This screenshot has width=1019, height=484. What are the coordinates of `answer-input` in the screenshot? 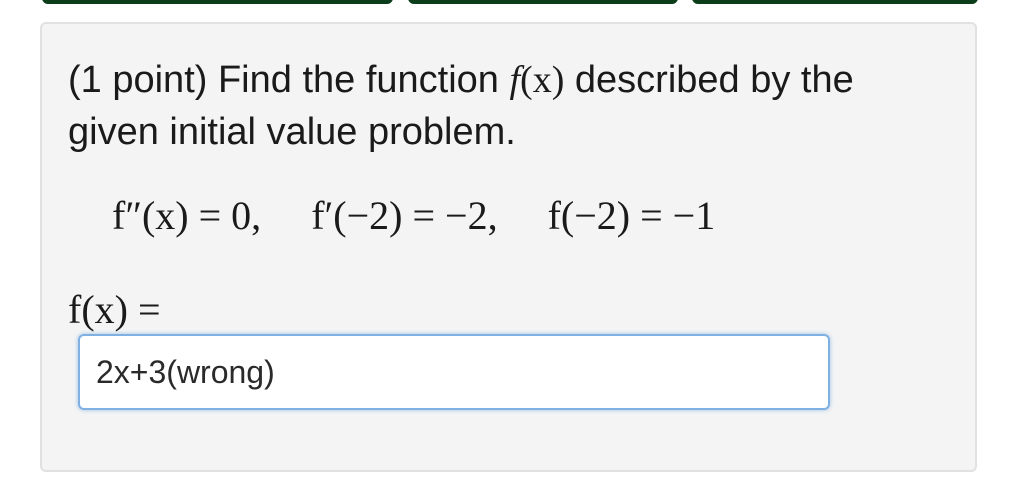 It's located at (454, 372).